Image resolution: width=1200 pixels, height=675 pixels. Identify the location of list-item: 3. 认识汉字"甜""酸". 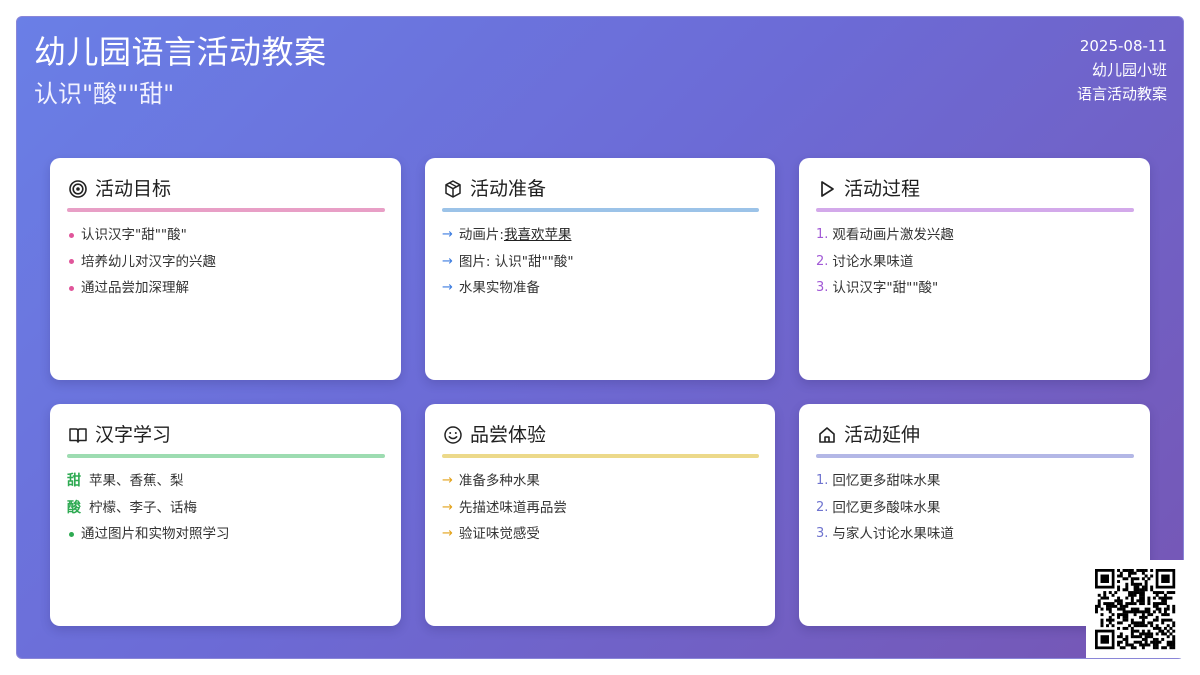
(975, 288).